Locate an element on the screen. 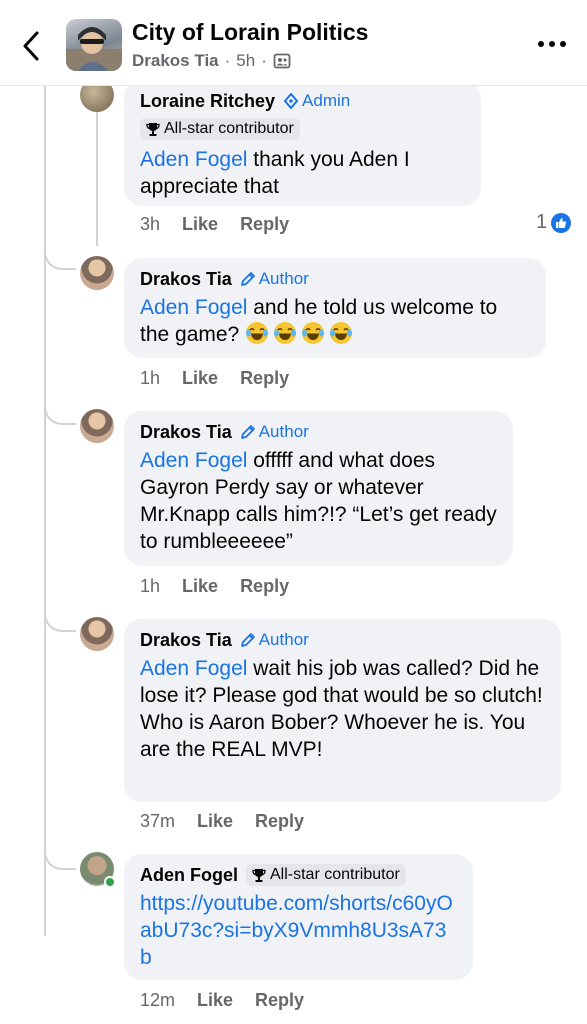 The width and height of the screenshot is (587, 1024). comment-author: Loraine Ritchey is located at coordinates (207, 101).